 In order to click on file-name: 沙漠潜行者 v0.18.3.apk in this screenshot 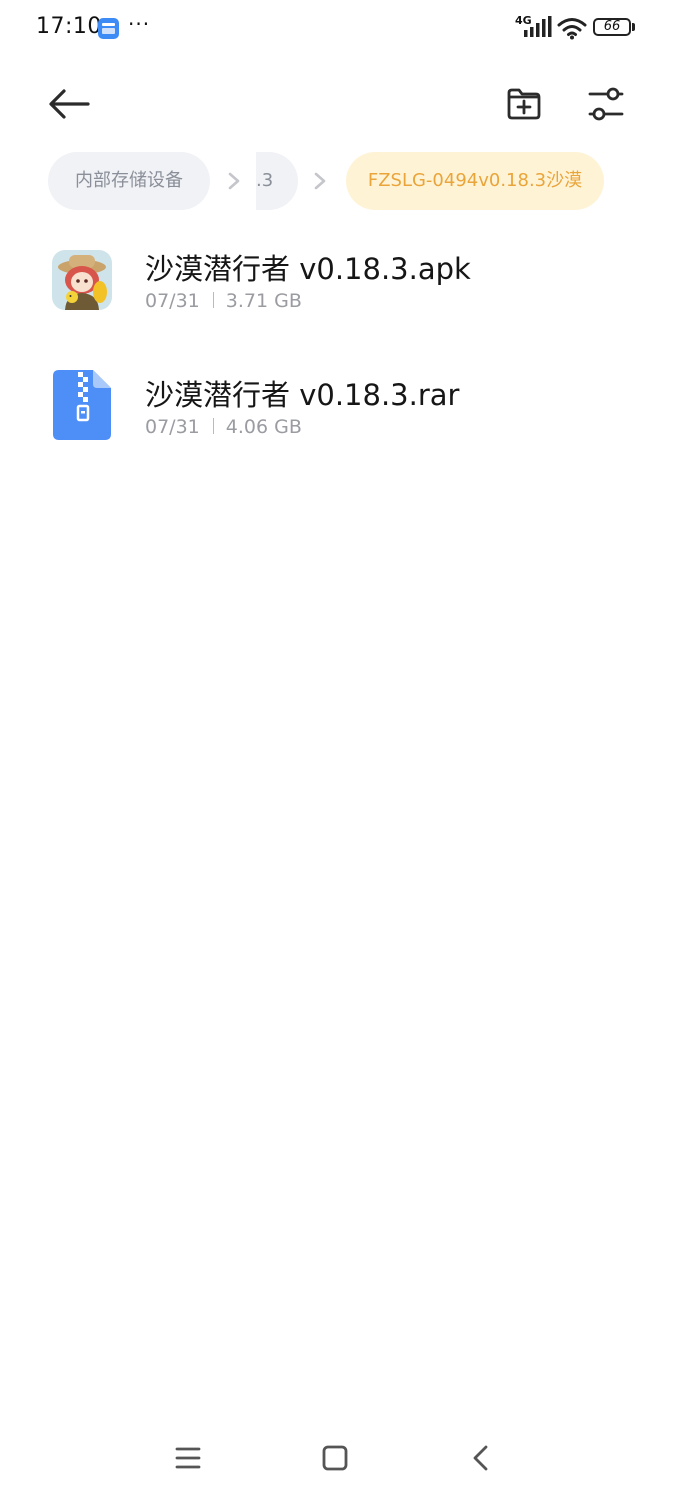, I will do `click(308, 269)`.